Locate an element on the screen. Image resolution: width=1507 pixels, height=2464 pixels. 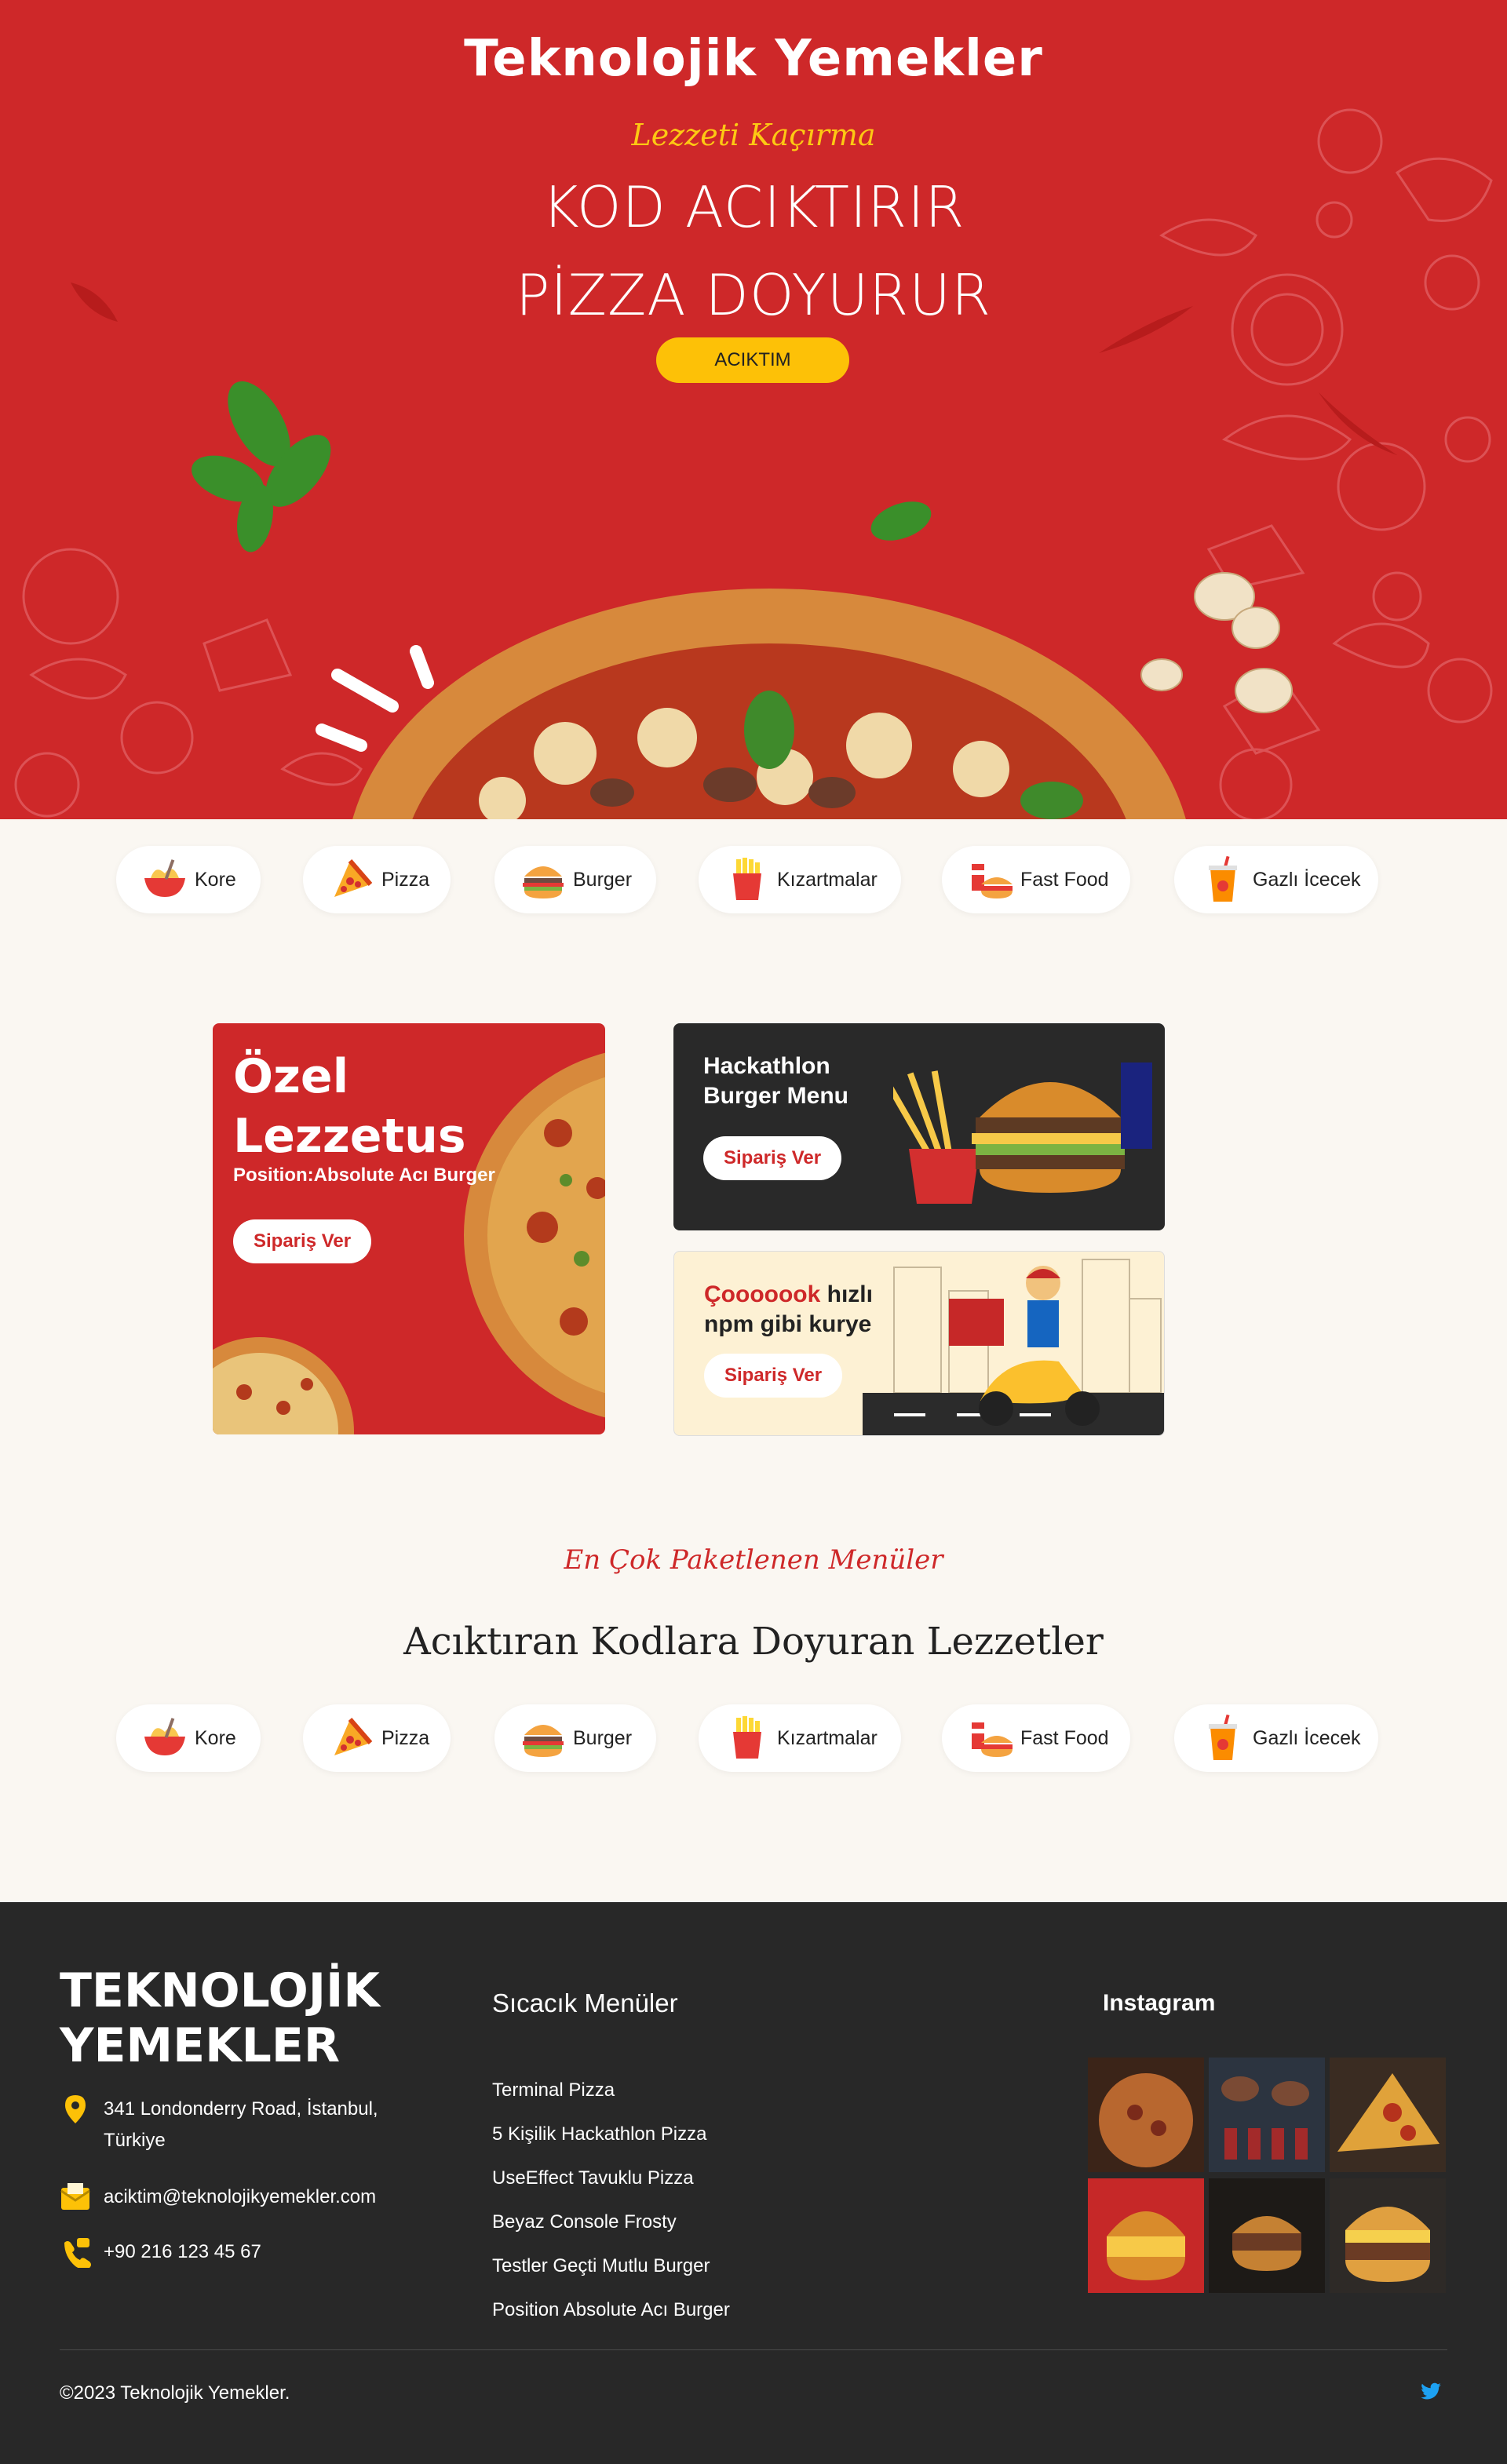
phone-text: +90 216 123 45 67 is located at coordinates (183, 2252).